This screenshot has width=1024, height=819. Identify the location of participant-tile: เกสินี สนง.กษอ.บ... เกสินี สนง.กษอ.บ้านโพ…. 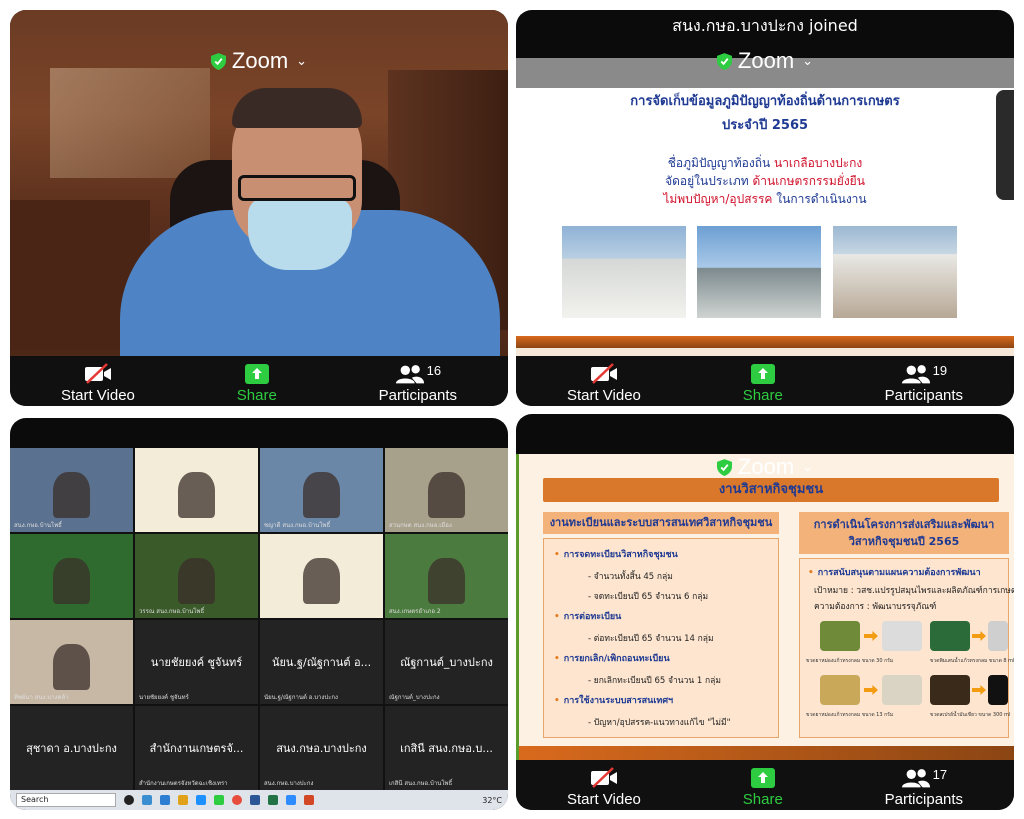
(446, 748).